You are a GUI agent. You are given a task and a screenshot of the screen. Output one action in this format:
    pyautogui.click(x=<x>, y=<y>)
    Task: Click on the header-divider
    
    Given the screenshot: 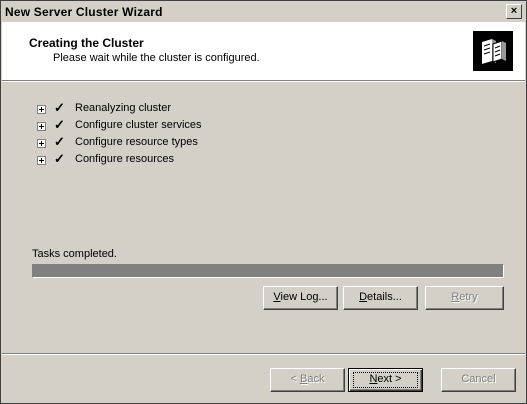 What is the action you would take?
    pyautogui.click(x=263, y=81)
    